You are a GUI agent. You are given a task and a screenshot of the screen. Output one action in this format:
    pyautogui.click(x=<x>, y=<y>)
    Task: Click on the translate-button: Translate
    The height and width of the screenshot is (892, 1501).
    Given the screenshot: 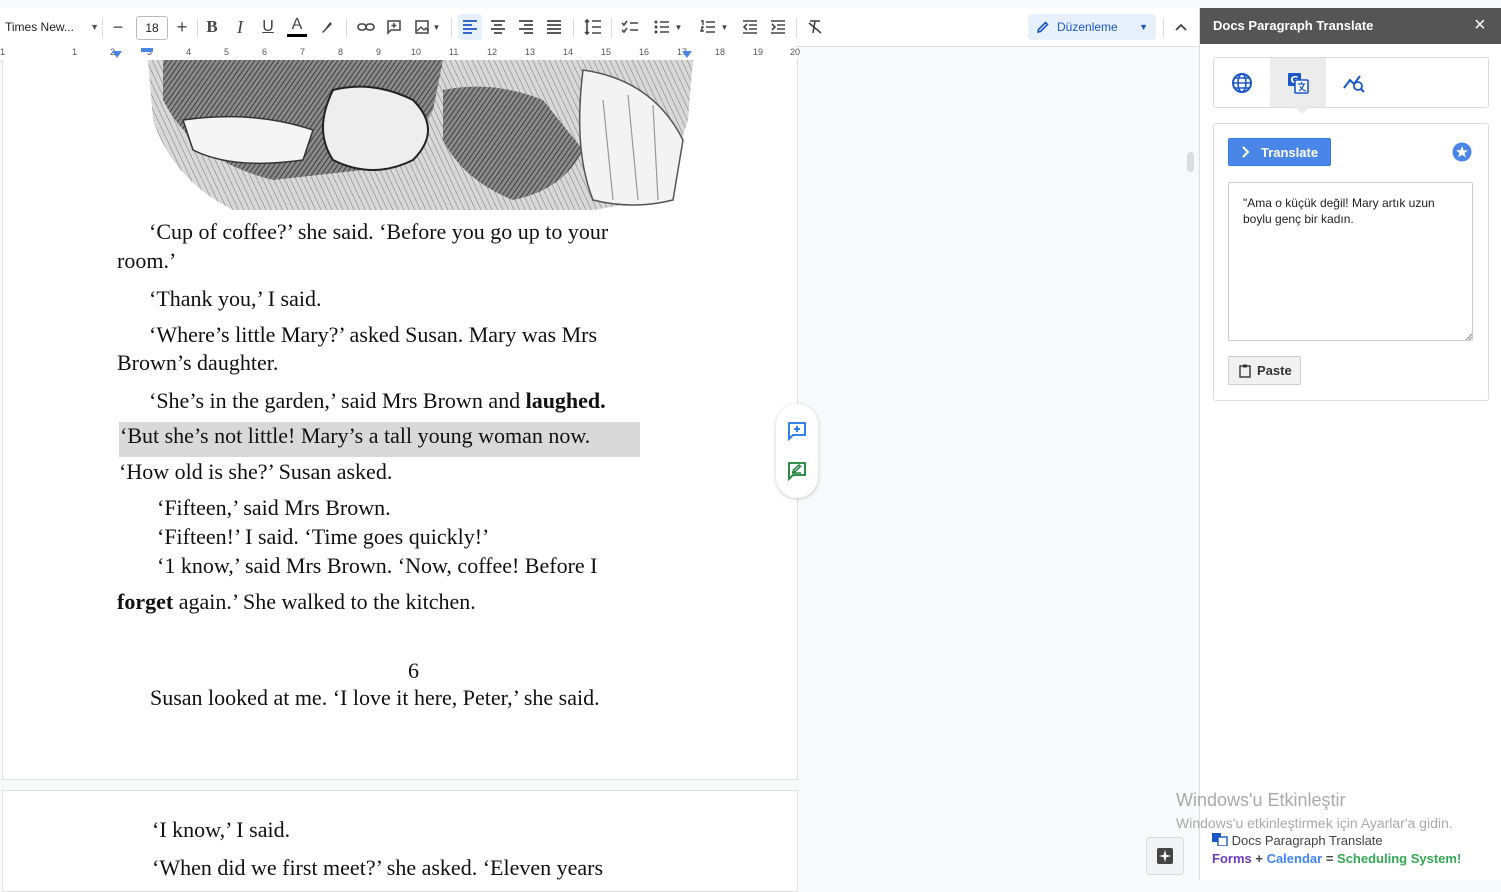 What is the action you would take?
    pyautogui.click(x=1279, y=152)
    